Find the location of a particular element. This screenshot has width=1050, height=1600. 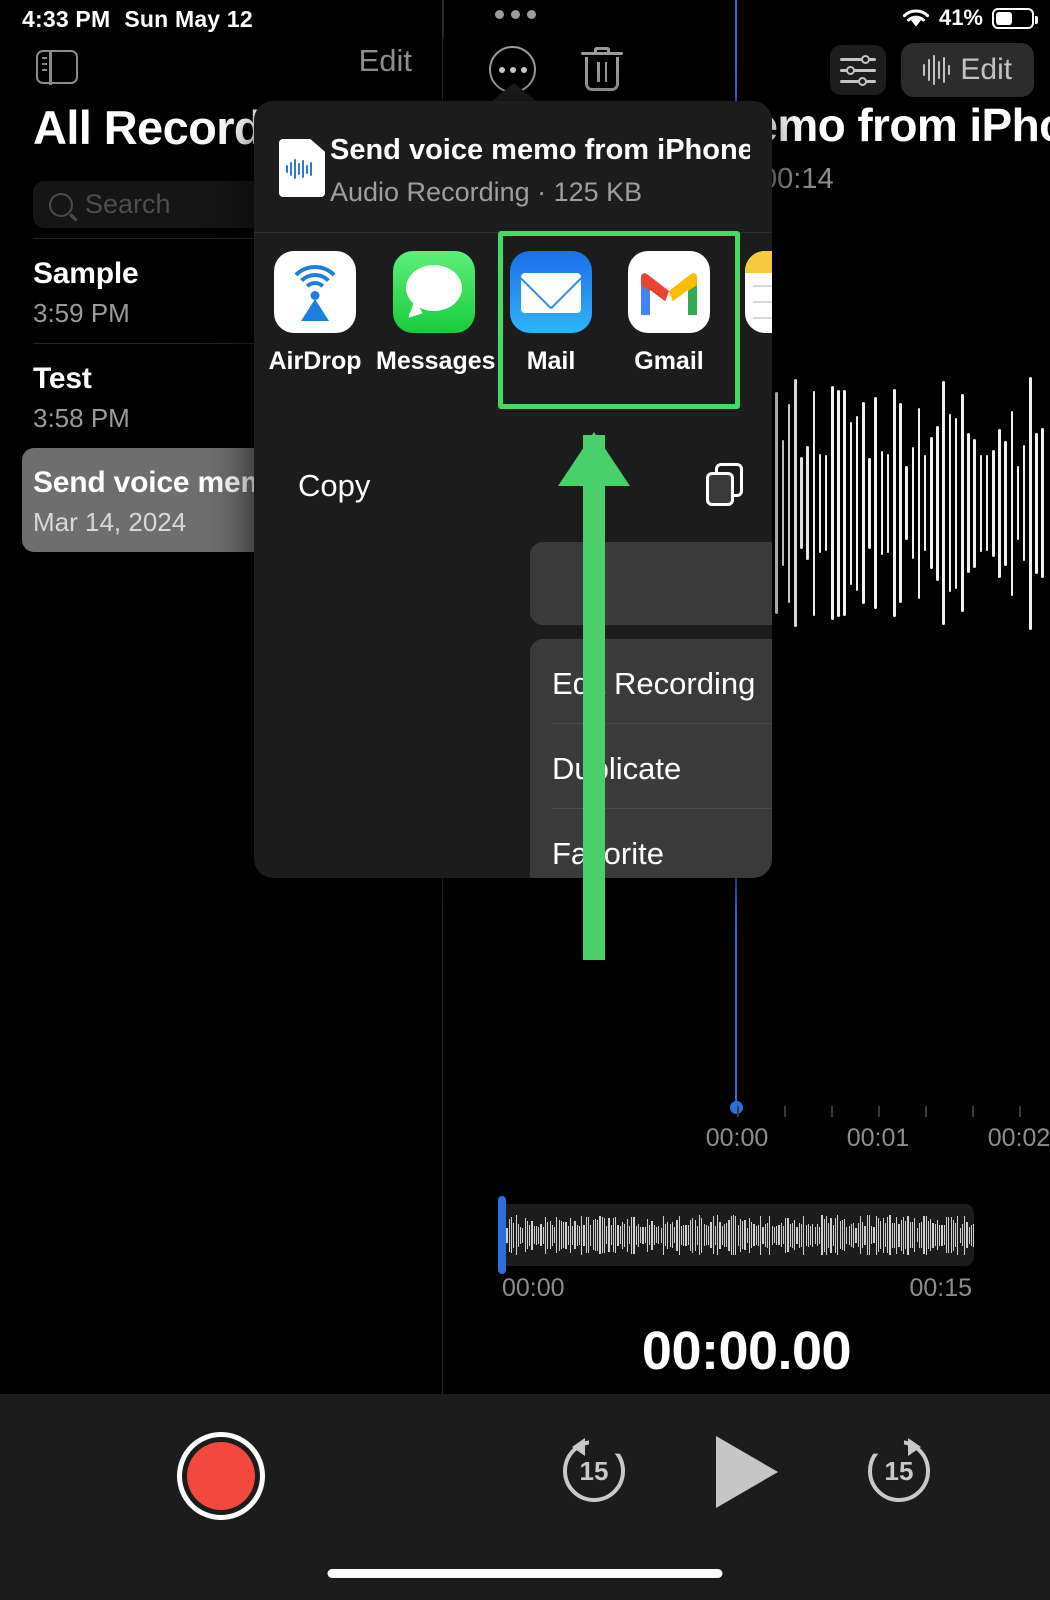

detail-edit-button: Edit is located at coordinates (967, 70).